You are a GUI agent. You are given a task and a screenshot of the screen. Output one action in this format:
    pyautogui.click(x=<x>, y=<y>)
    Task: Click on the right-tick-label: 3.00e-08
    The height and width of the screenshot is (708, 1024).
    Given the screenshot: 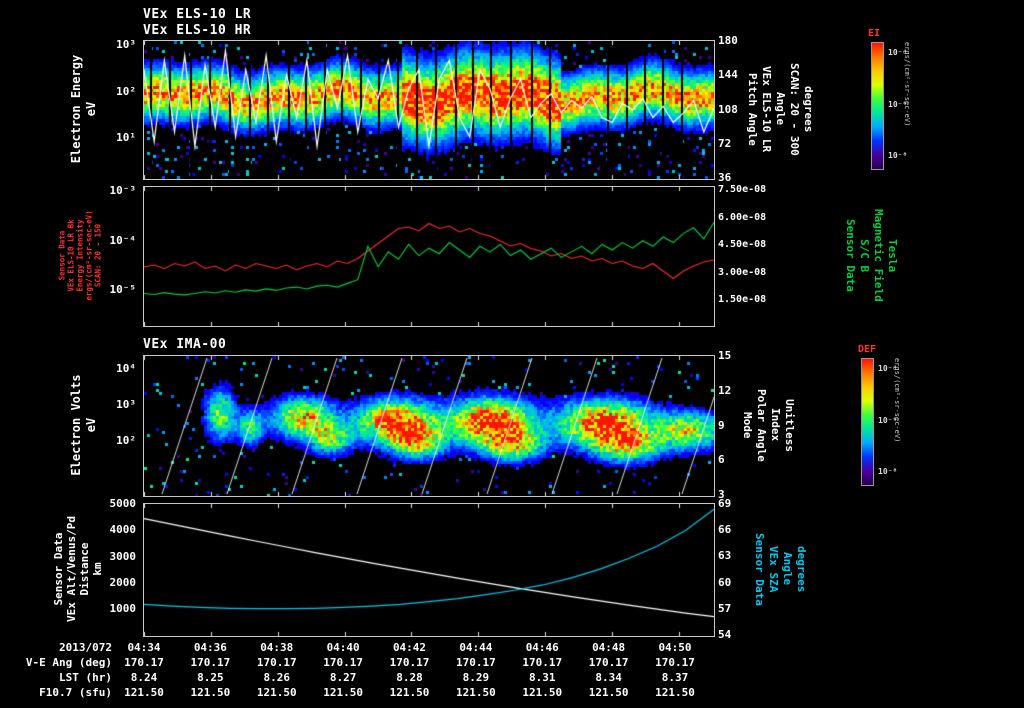 What is the action you would take?
    pyautogui.click(x=742, y=272)
    